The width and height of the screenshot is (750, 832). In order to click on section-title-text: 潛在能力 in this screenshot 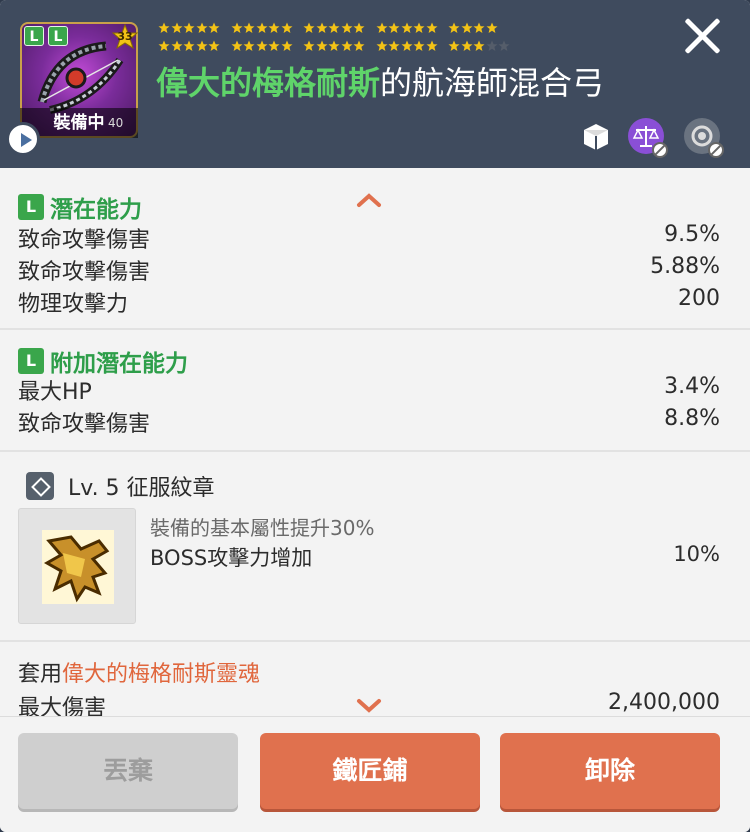, I will do `click(96, 210)`.